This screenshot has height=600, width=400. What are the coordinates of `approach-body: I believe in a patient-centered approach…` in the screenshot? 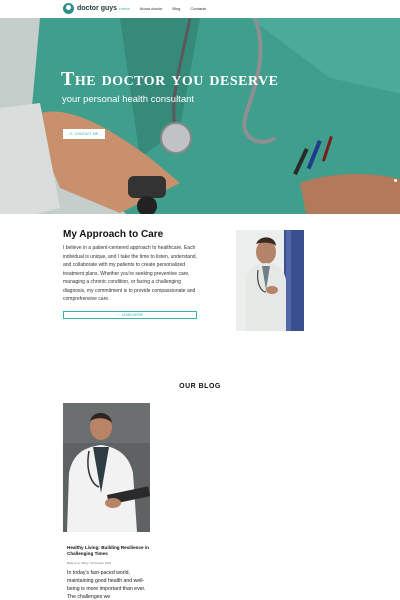 It's located at (130, 273).